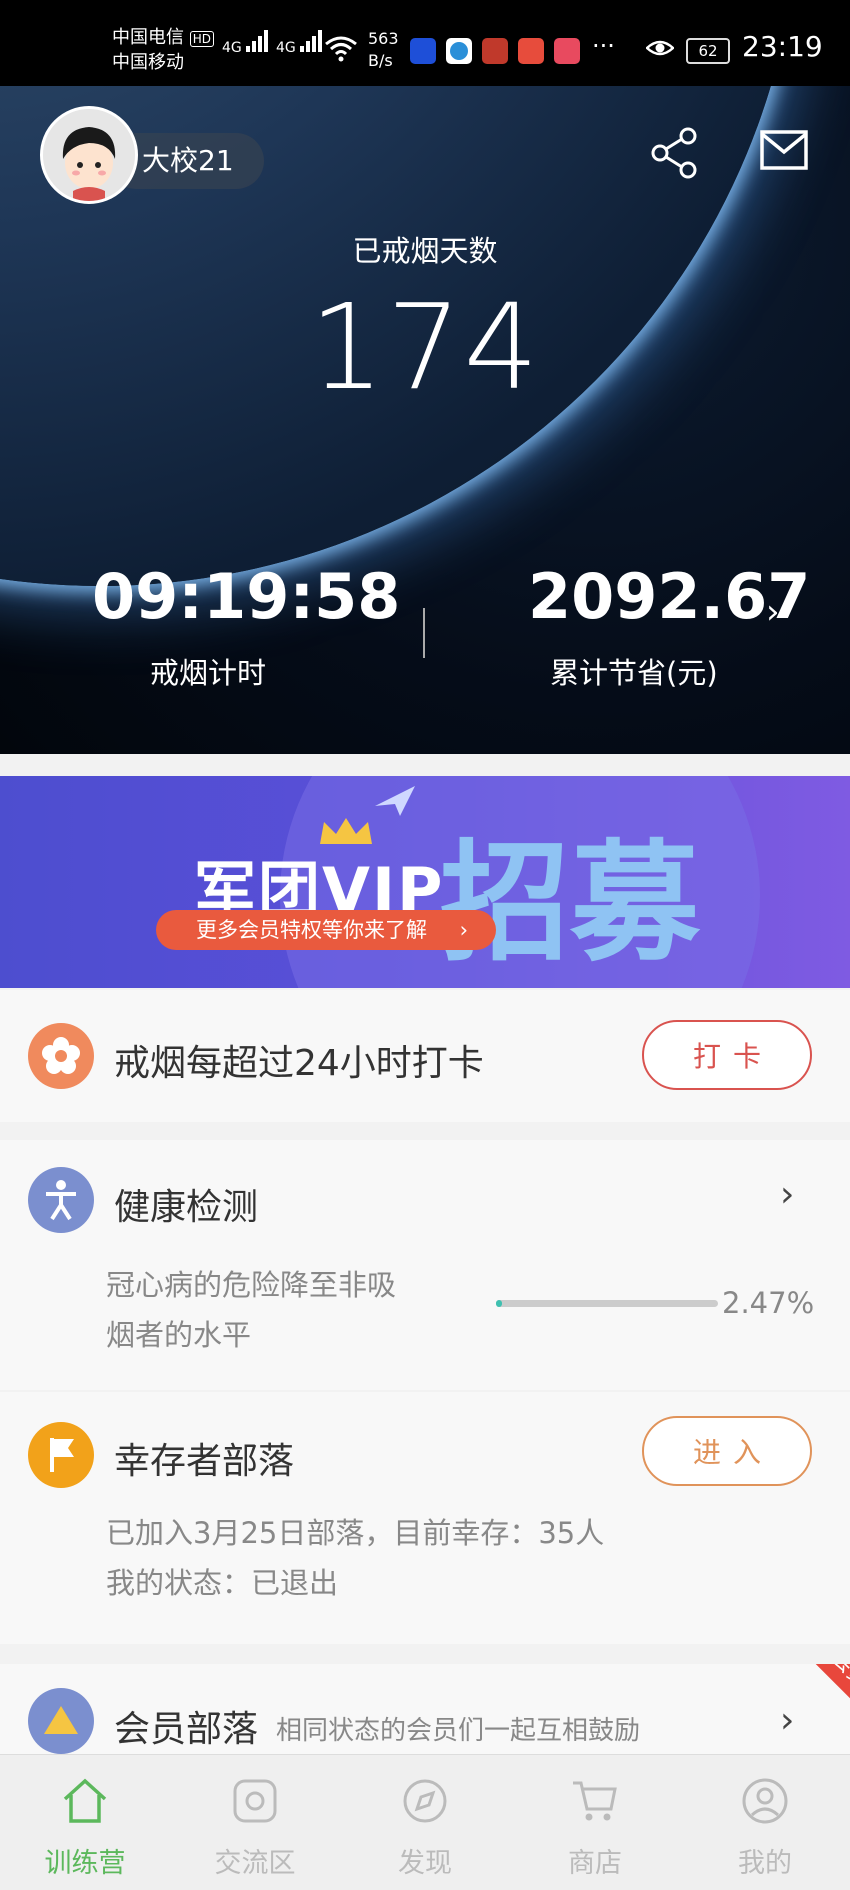  What do you see at coordinates (595, 1863) in the screenshot?
I see `nav-label-shop: 商店` at bounding box center [595, 1863].